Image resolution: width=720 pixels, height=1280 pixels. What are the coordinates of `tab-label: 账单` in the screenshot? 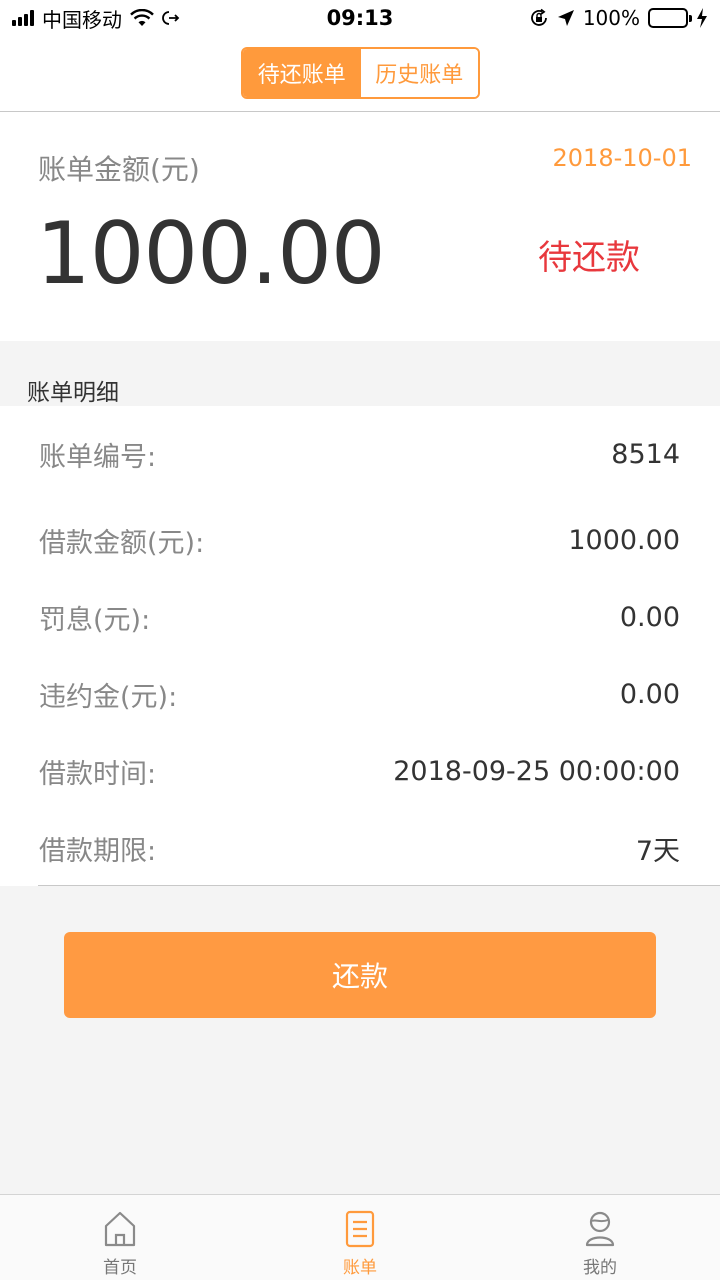 It's located at (360, 1268).